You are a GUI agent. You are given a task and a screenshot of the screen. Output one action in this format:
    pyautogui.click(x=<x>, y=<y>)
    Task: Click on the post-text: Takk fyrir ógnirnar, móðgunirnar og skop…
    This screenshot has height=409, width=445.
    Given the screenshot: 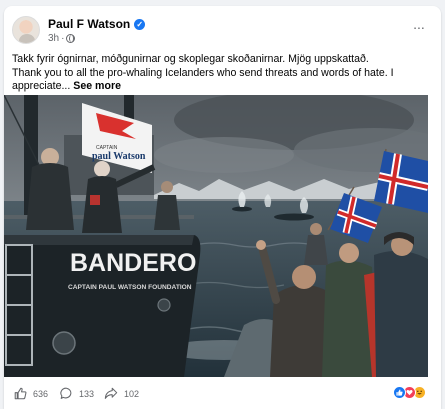 What is the action you would take?
    pyautogui.click(x=221, y=73)
    